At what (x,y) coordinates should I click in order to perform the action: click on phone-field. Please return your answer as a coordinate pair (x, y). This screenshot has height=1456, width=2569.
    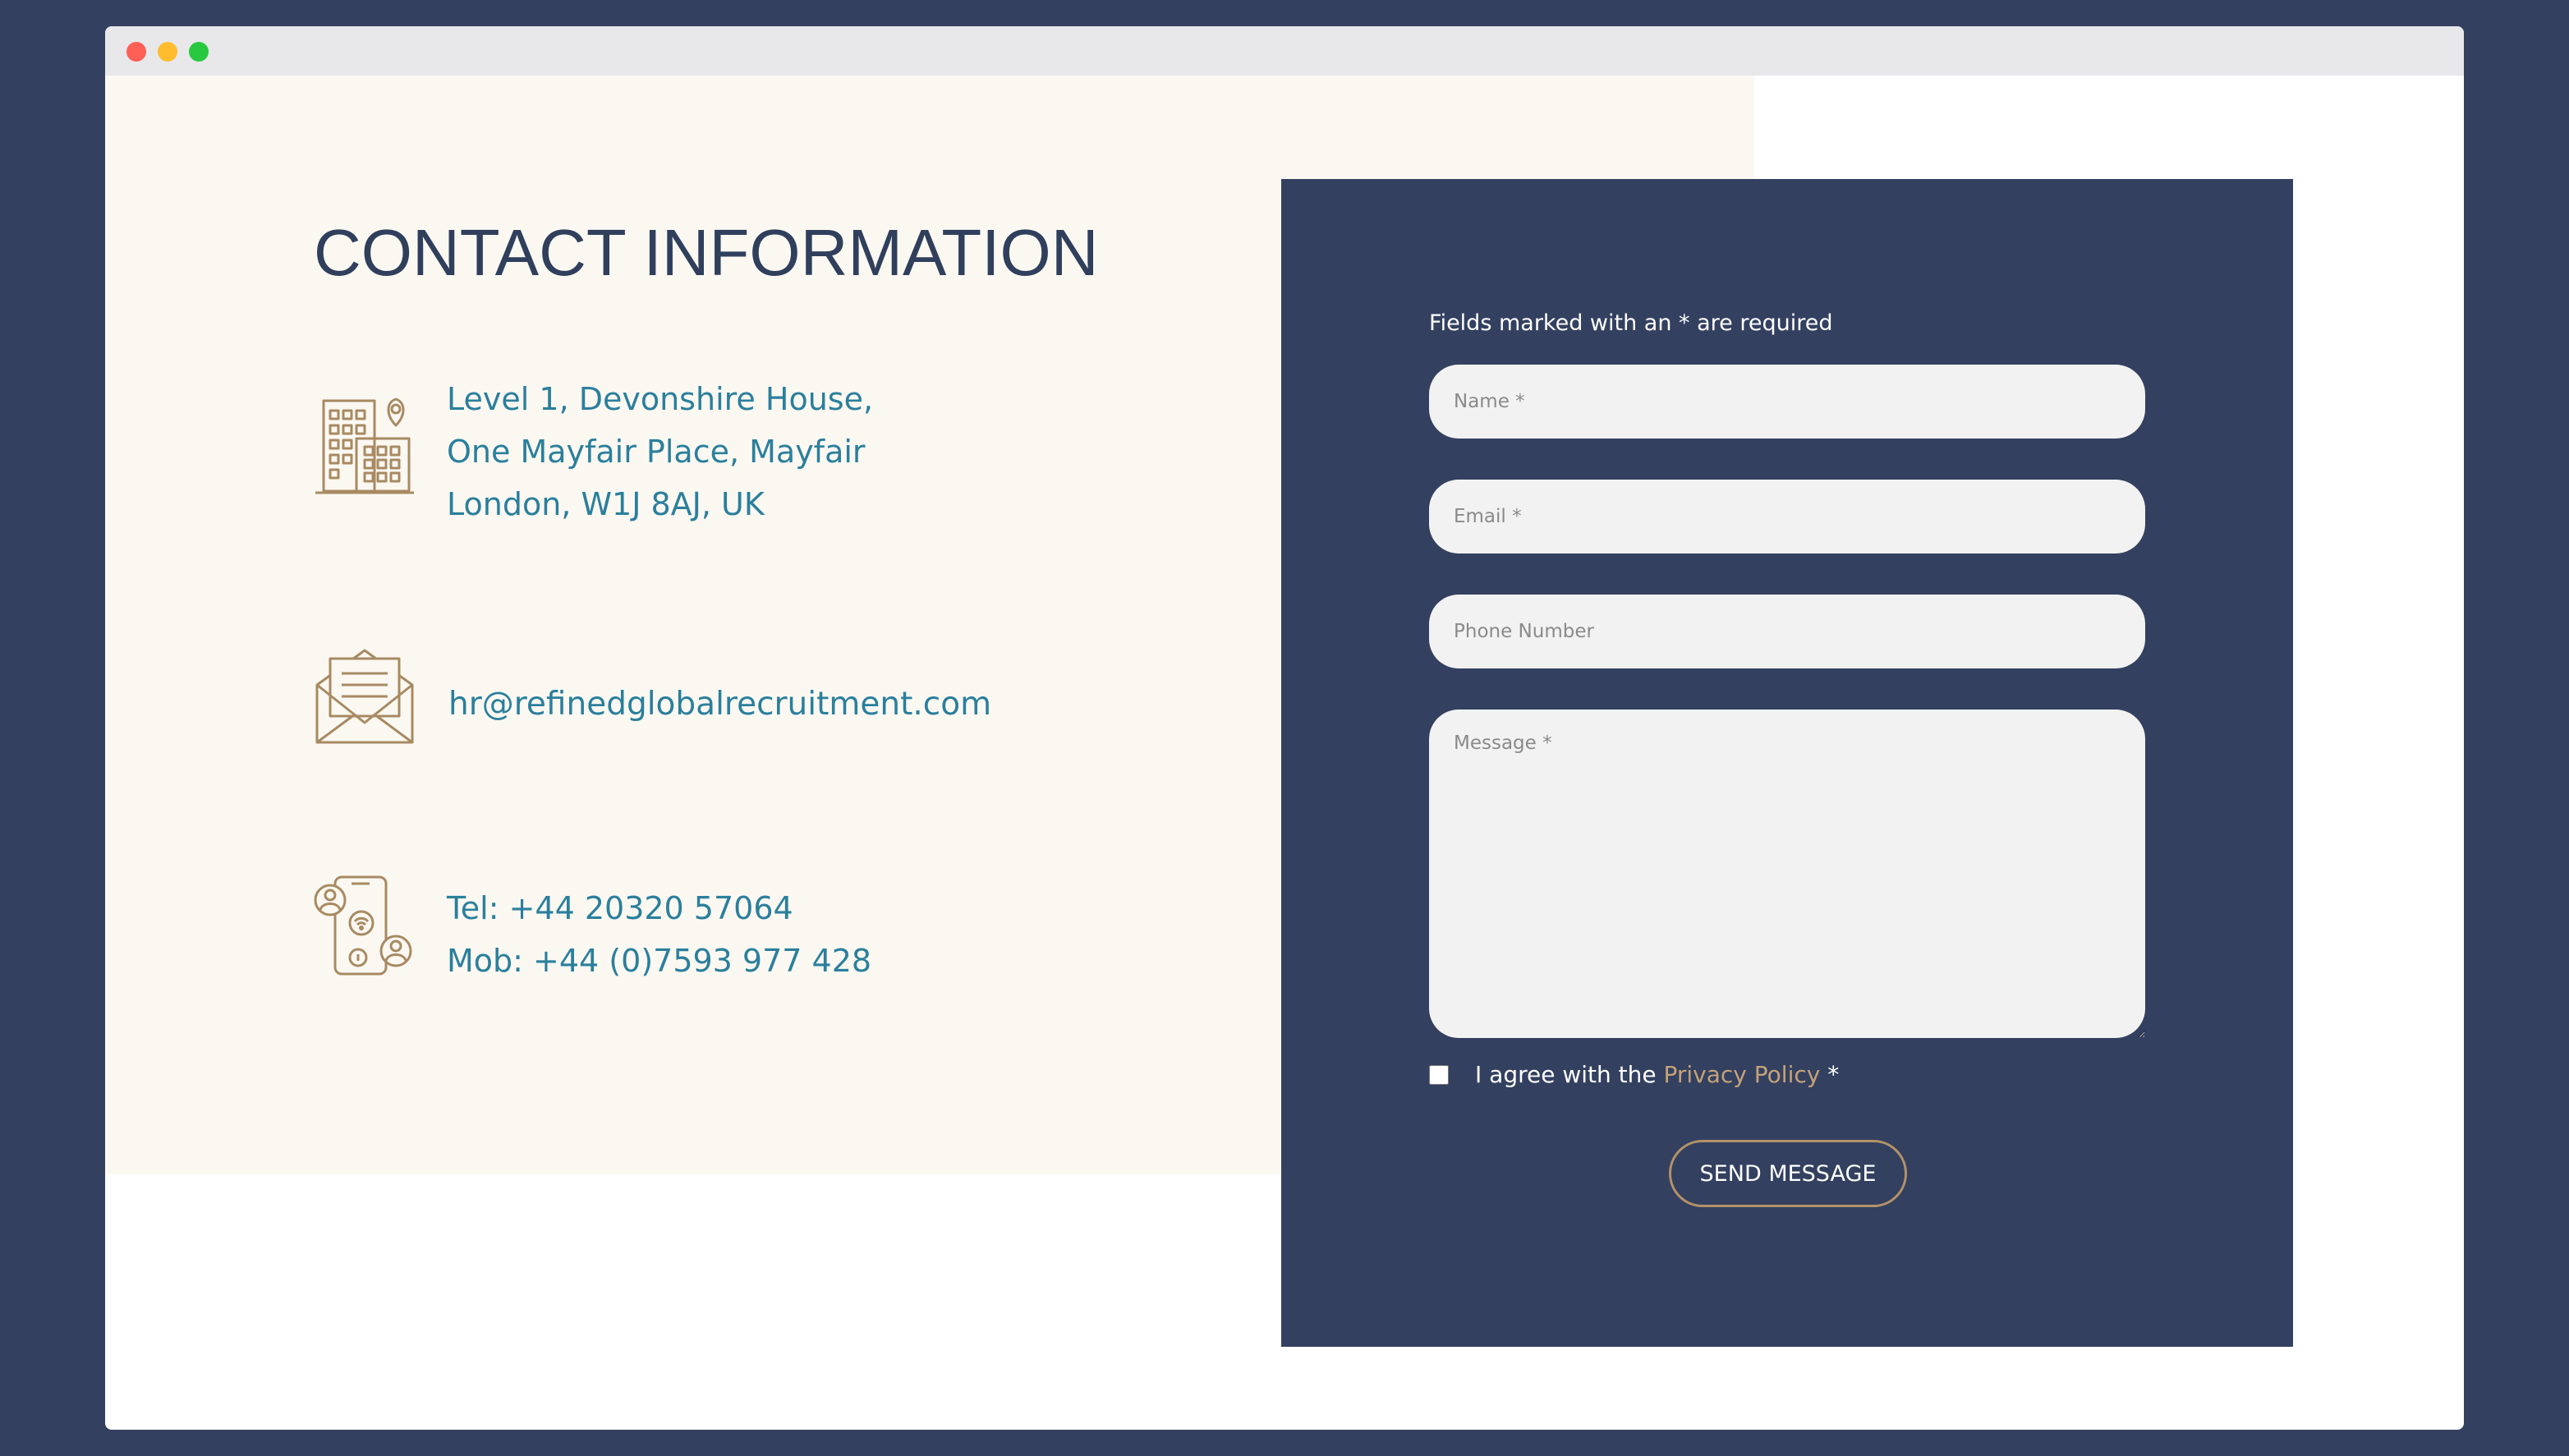
    Looking at the image, I should click on (1787, 631).